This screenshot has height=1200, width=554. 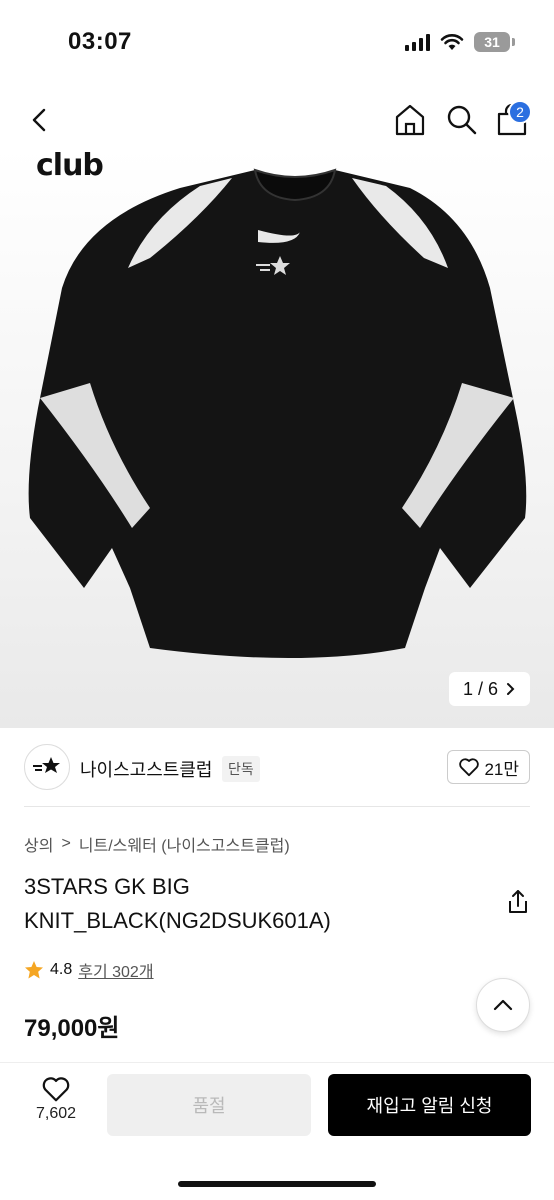 I want to click on divider, so click(x=277, y=806).